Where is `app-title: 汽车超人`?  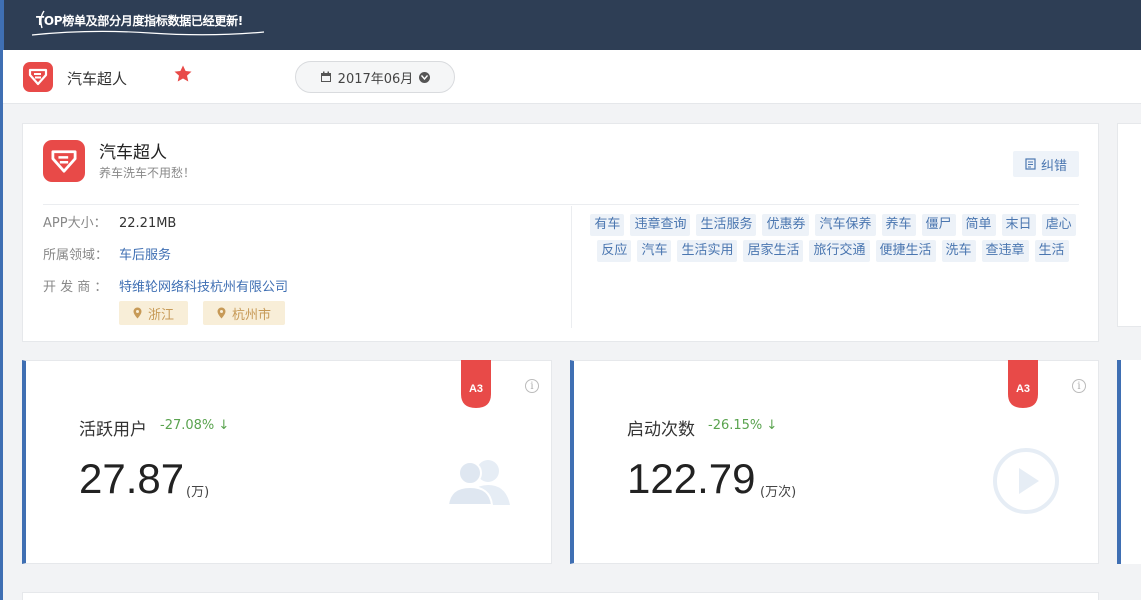 app-title: 汽车超人 is located at coordinates (97, 79).